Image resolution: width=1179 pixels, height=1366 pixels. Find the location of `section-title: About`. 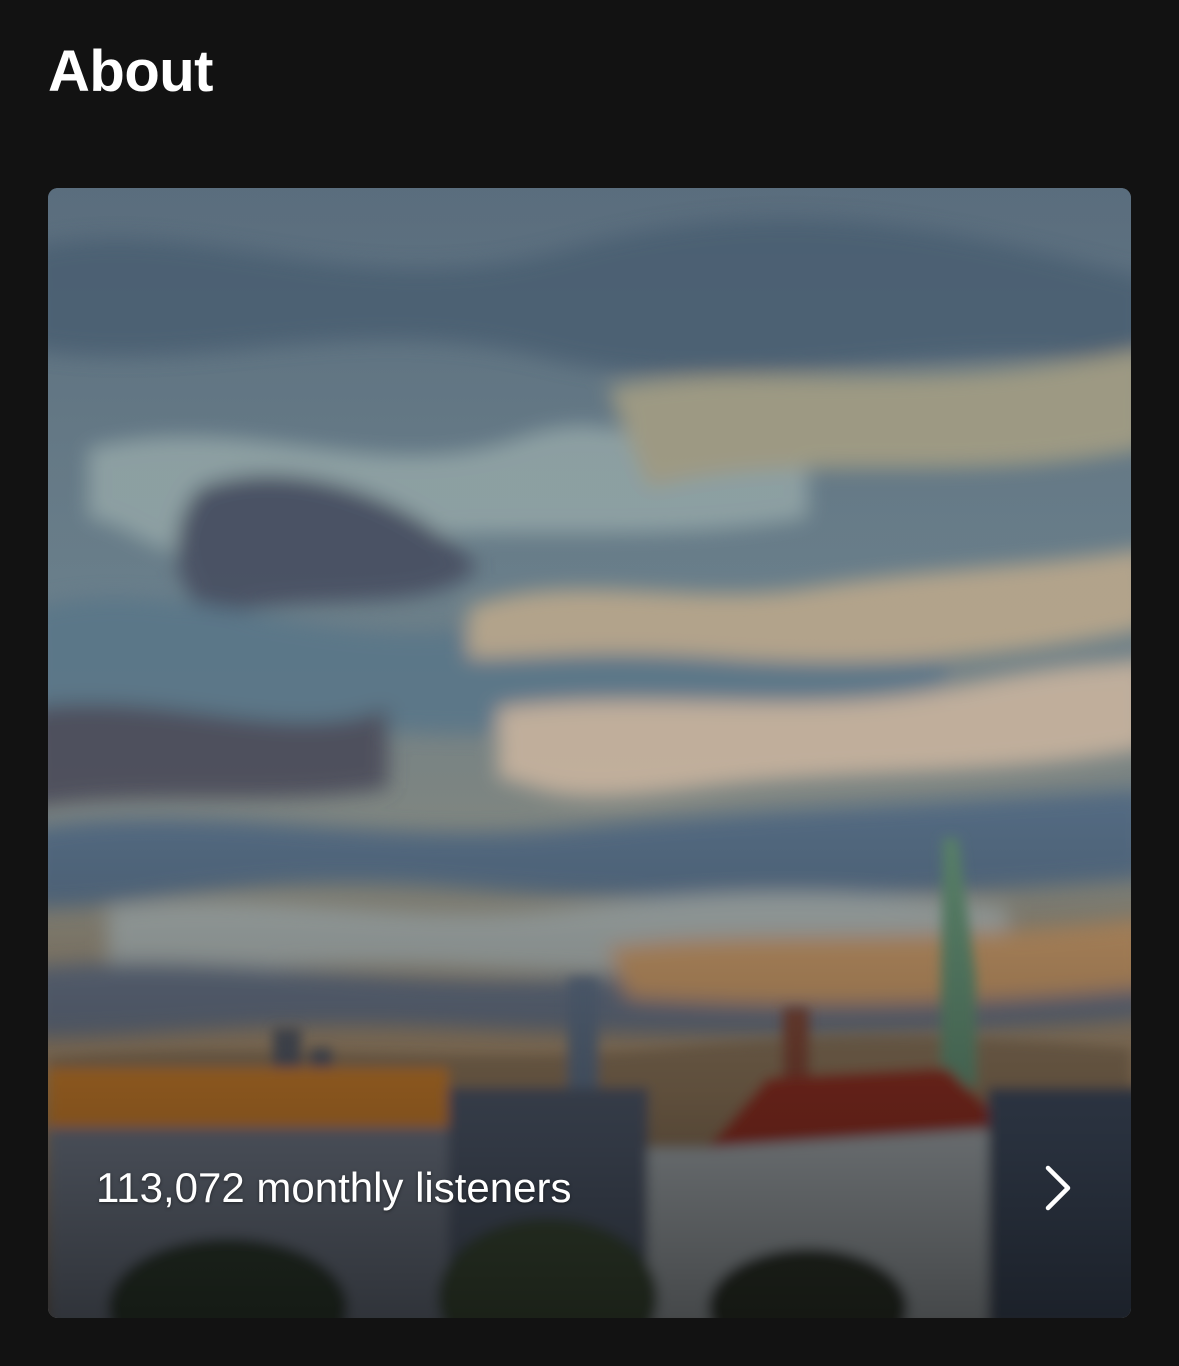

section-title: About is located at coordinates (131, 71).